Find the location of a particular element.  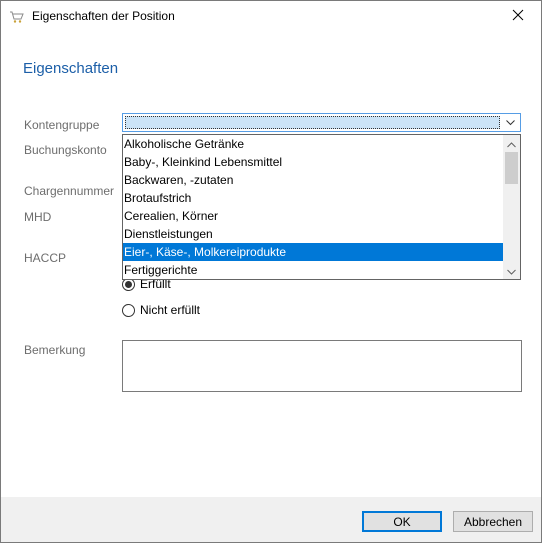

chevron-up-icon is located at coordinates (511, 144).